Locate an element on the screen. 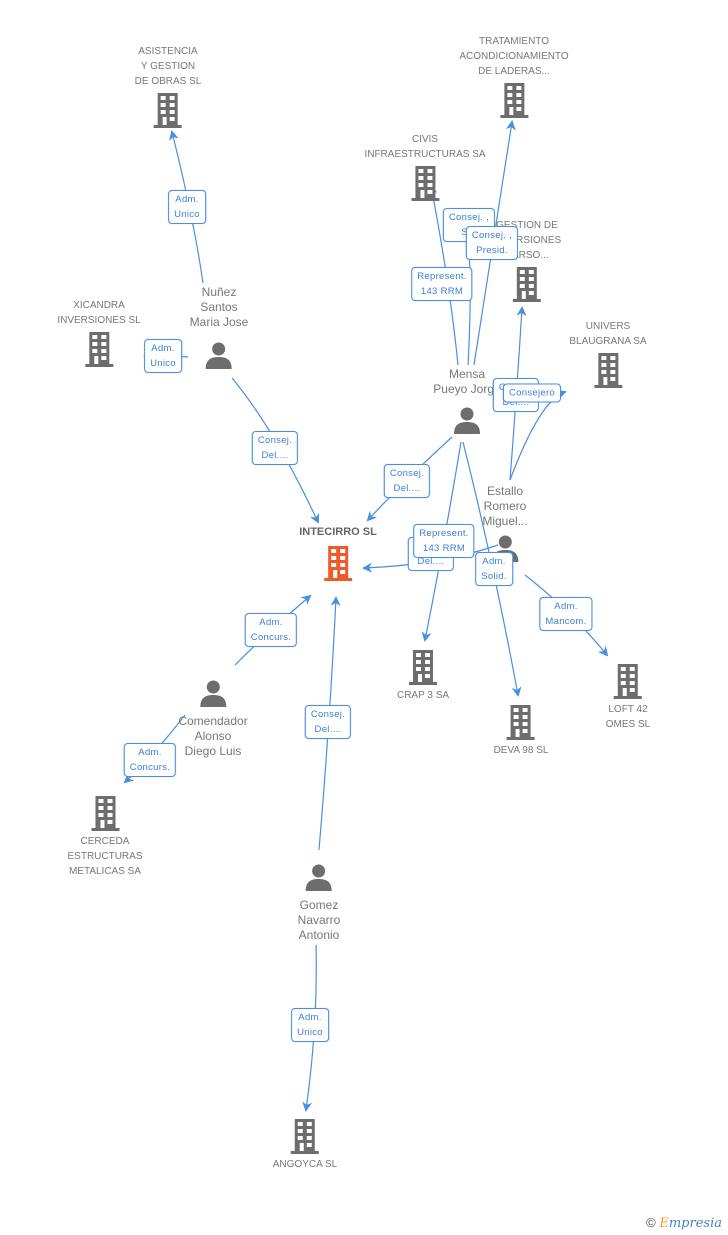 Image resolution: width=728 pixels, height=1235 pixels. center-company-node: INTECIRRO SL is located at coordinates (338, 553).